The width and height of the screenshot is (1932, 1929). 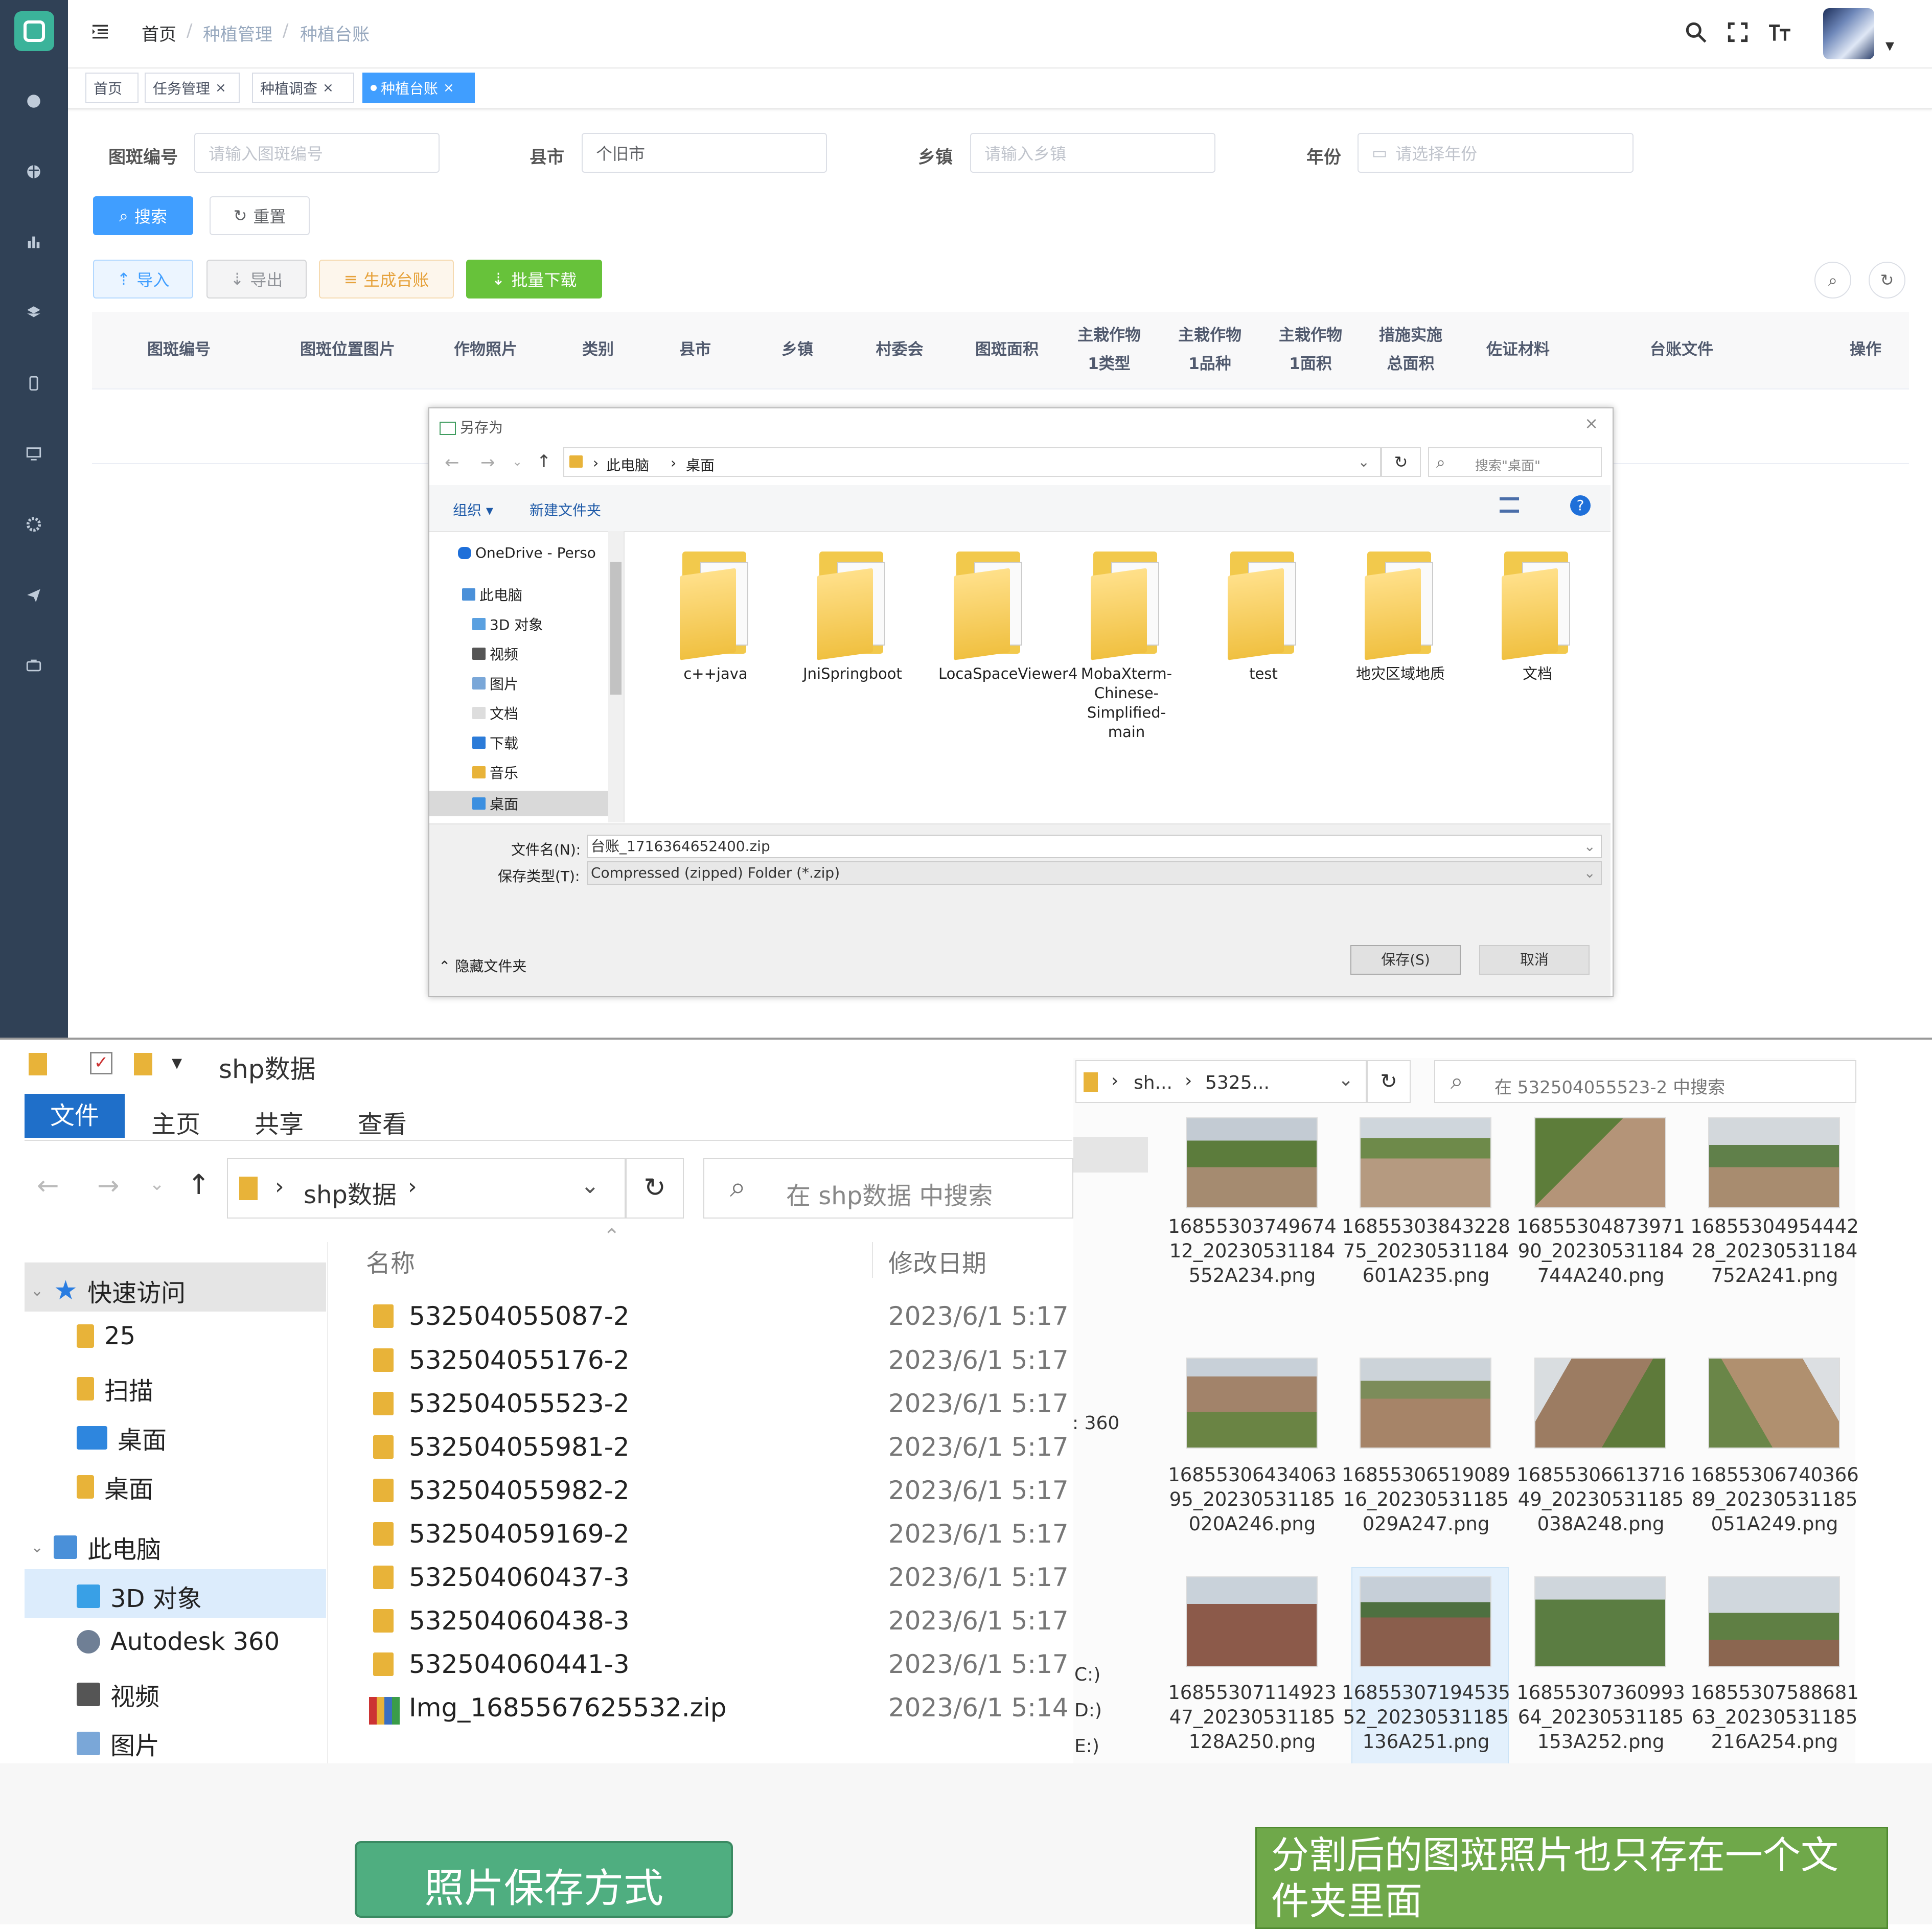 I want to click on ribbon-tab-share: 共享, so click(x=279, y=1122).